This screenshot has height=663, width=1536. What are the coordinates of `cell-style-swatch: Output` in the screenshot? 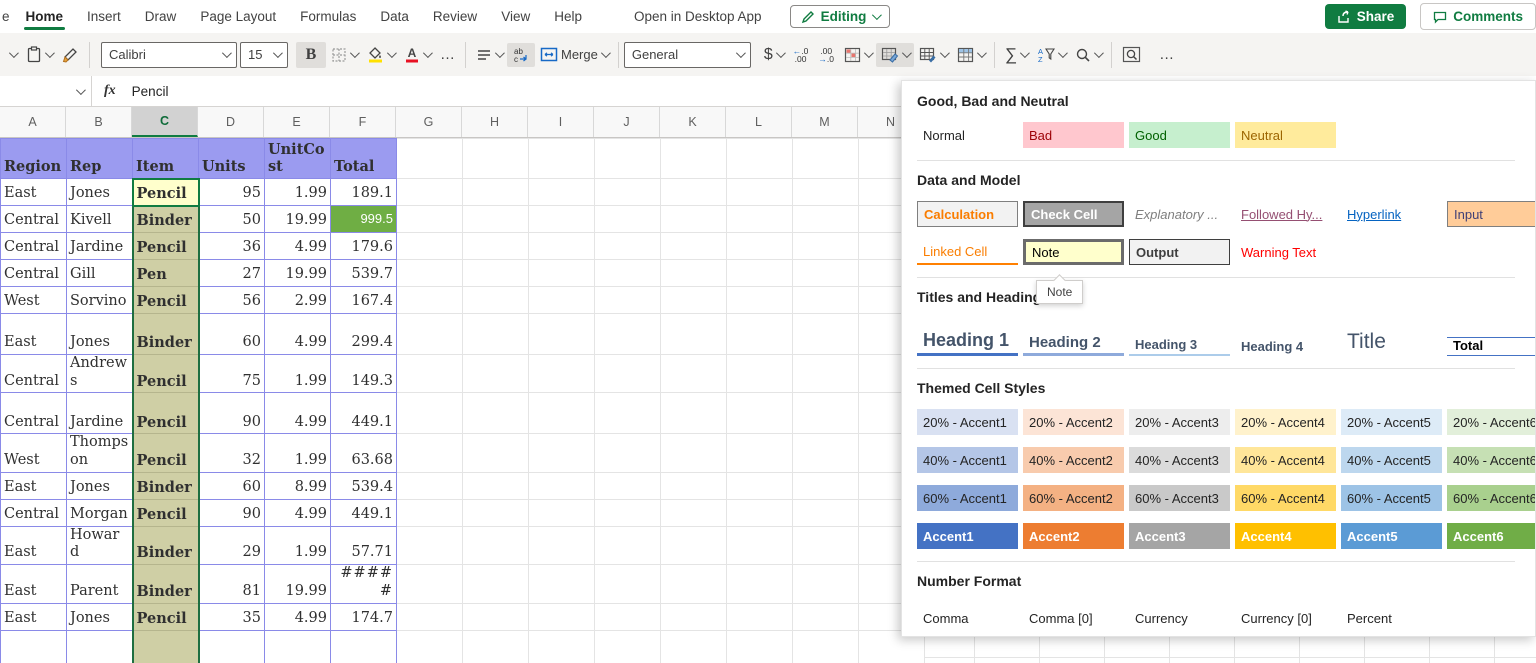 It's located at (1179, 252).